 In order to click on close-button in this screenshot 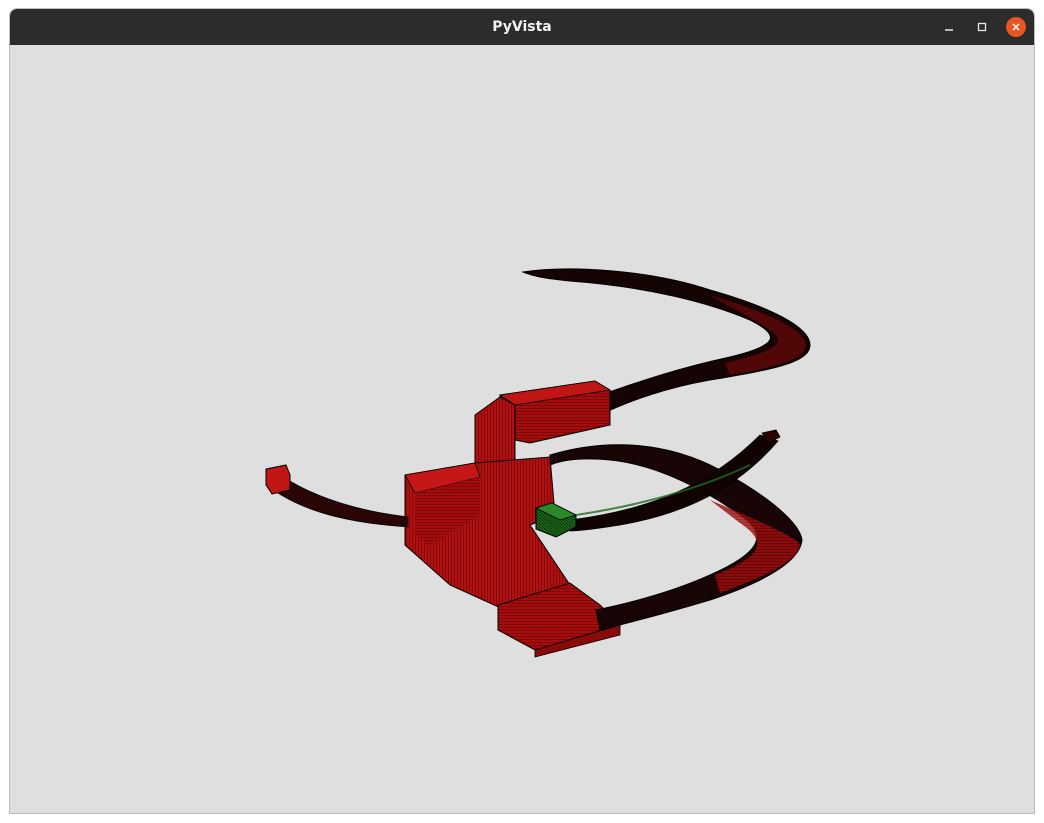, I will do `click(1016, 27)`.